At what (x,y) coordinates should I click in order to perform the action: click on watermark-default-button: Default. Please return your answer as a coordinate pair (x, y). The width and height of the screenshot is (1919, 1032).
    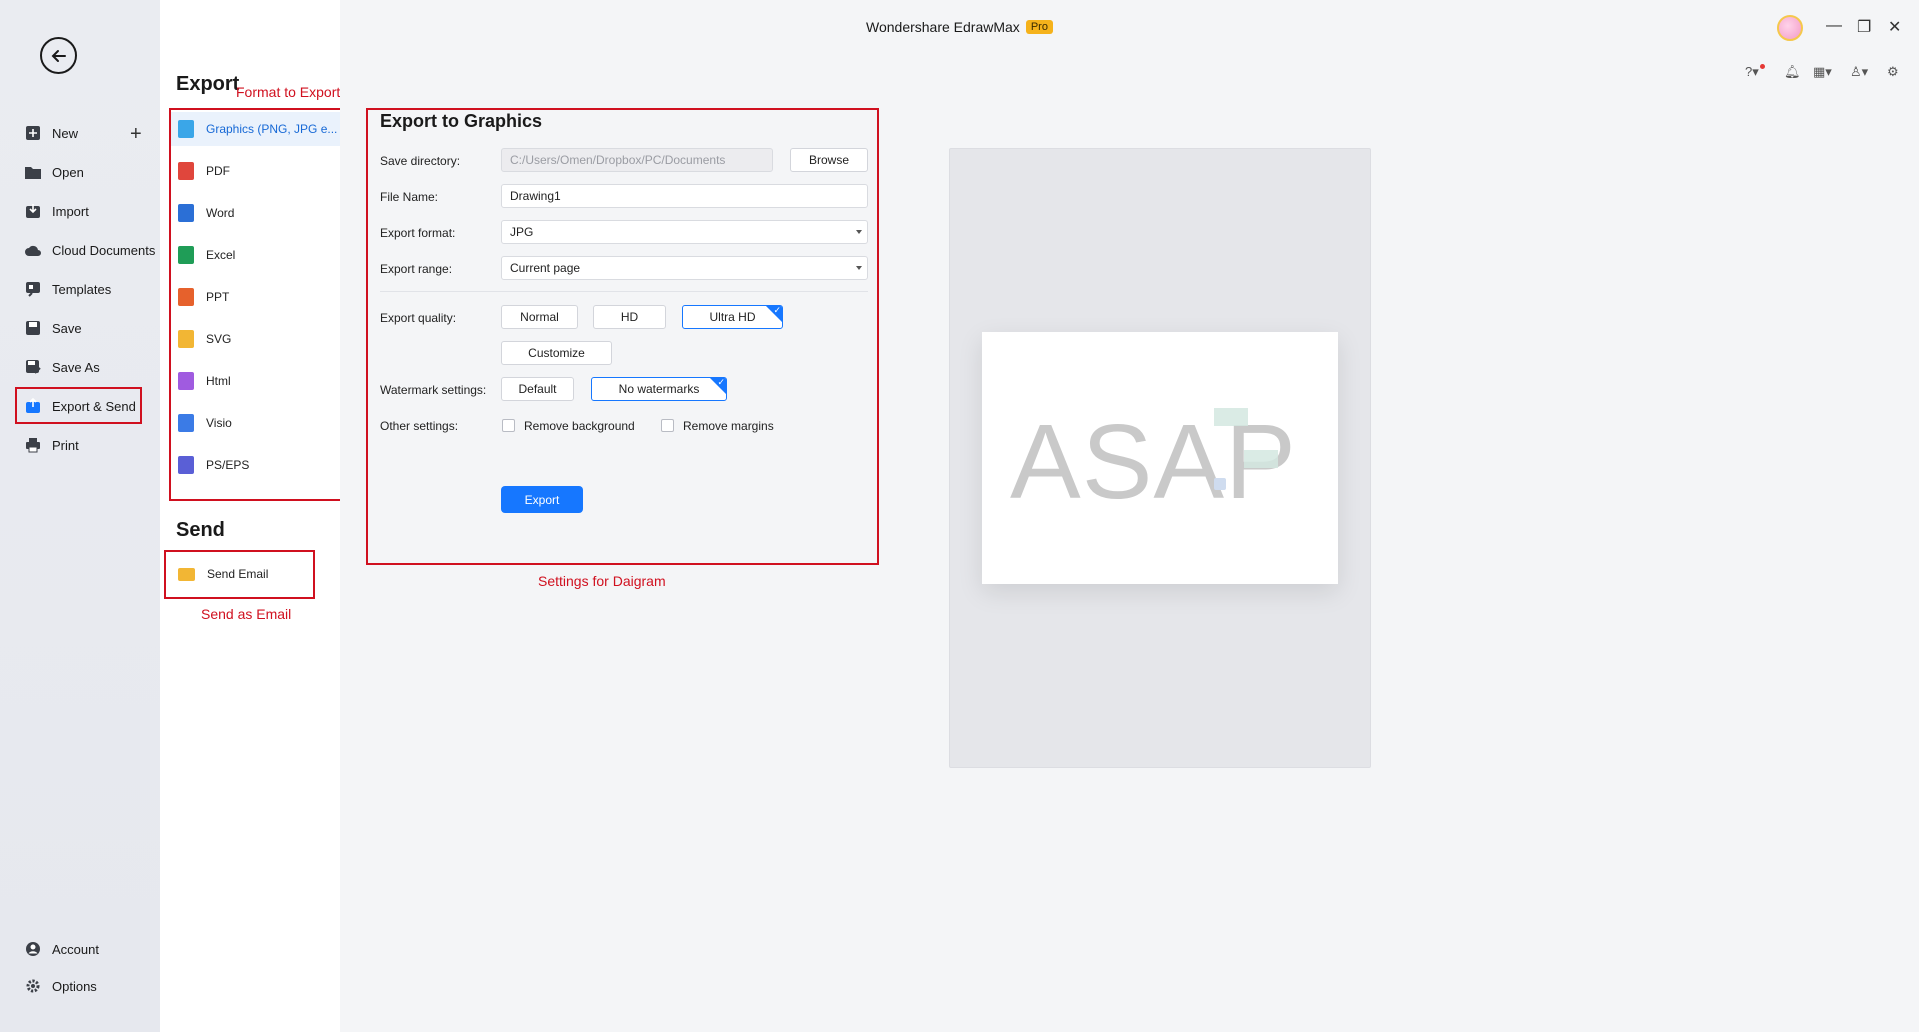
    Looking at the image, I should click on (537, 389).